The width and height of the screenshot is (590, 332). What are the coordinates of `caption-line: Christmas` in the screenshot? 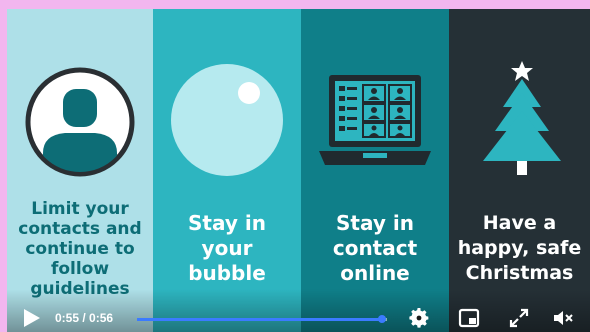 It's located at (519, 273).